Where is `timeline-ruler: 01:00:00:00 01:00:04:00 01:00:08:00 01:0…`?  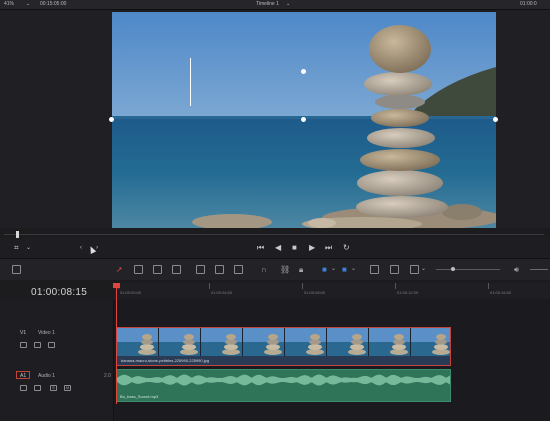
timeline-ruler: 01:00:00:00 01:00:04:00 01:00:08:00 01:0… is located at coordinates (332, 291).